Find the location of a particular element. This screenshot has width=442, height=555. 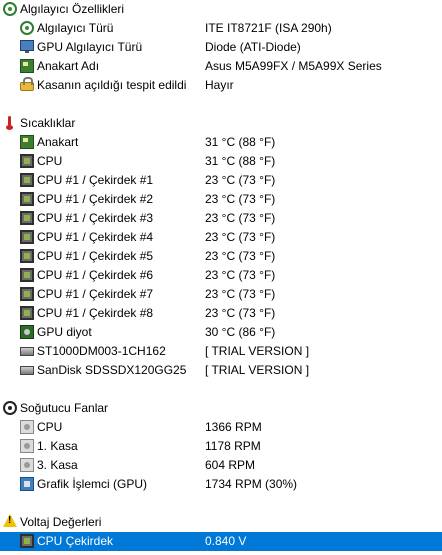

item-label: Grafik İşlemci (GPU) is located at coordinates (92, 484).